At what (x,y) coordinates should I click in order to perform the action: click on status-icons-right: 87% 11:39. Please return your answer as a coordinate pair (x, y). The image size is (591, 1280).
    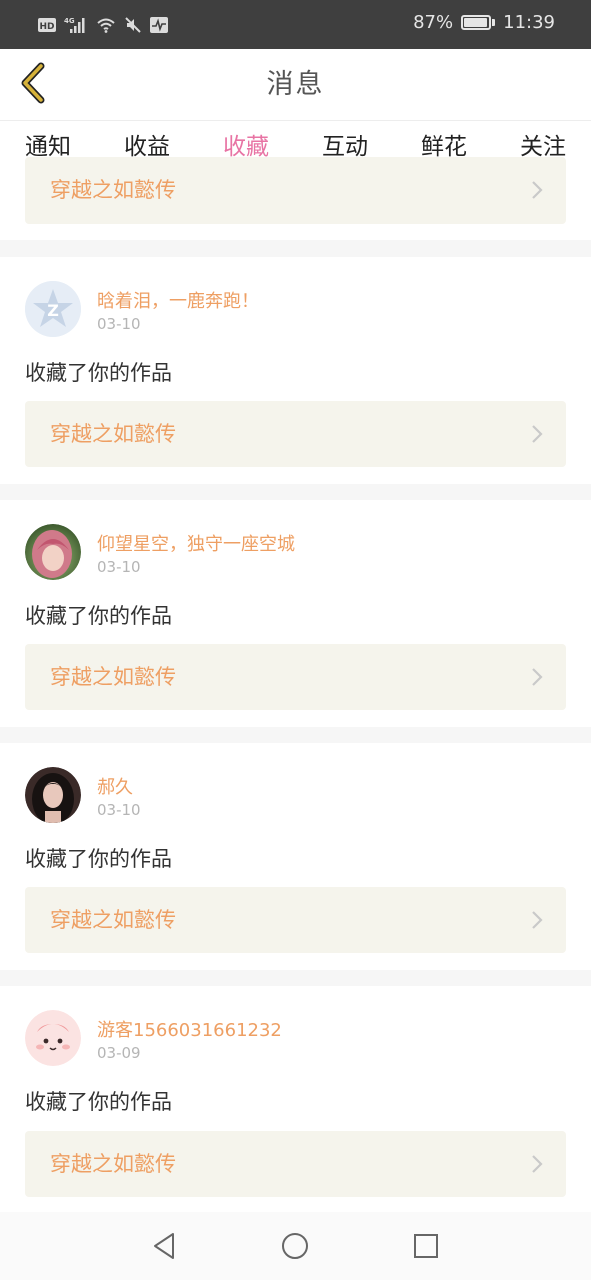
    Looking at the image, I should click on (484, 22).